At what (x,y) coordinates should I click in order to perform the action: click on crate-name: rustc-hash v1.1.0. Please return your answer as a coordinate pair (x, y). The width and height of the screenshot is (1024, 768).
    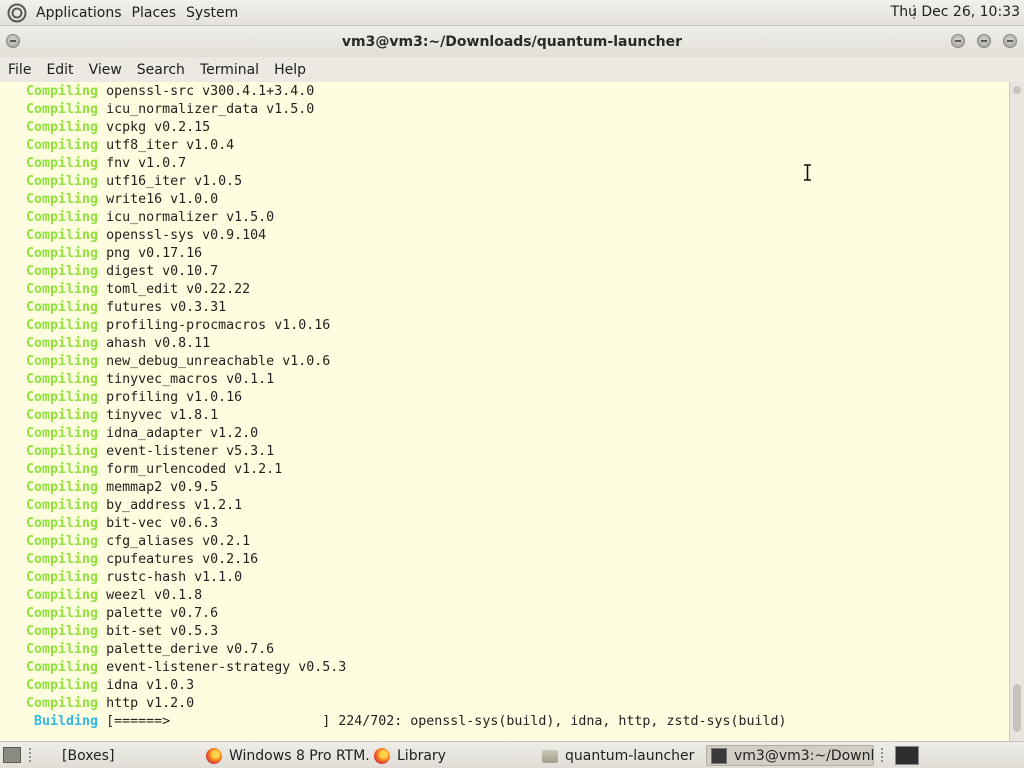
    Looking at the image, I should click on (174, 577).